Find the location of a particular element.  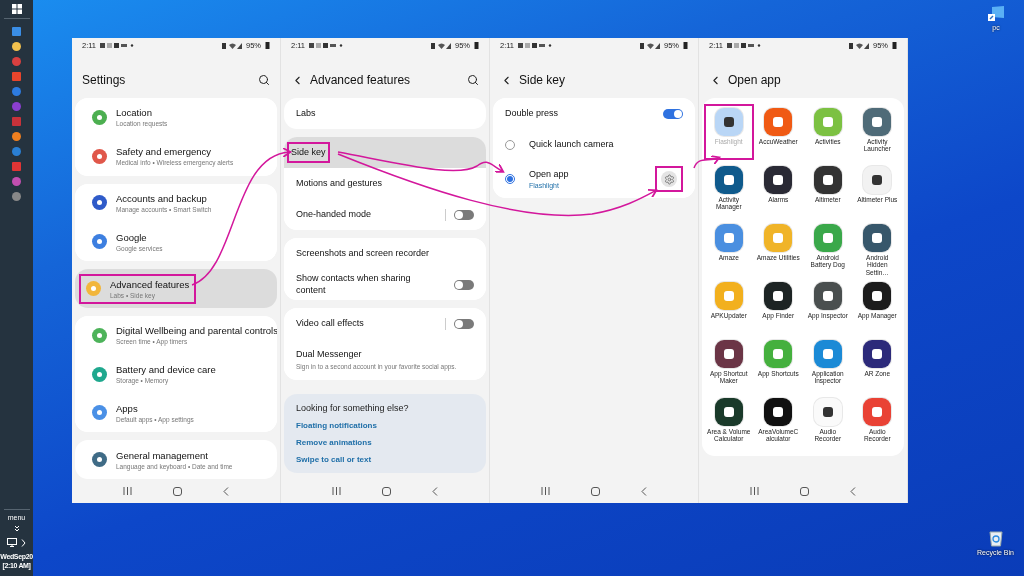

item-label: Video call effects is located at coordinates (330, 323).